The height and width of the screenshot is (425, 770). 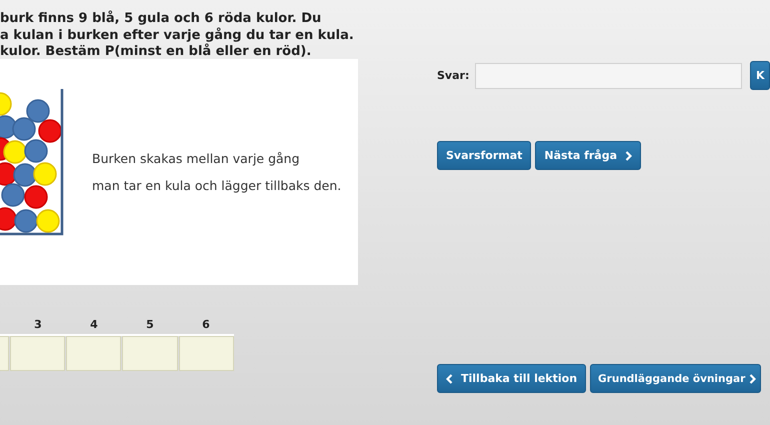 What do you see at coordinates (676, 378) in the screenshot?
I see `forward-button: Grundläggande övningar` at bounding box center [676, 378].